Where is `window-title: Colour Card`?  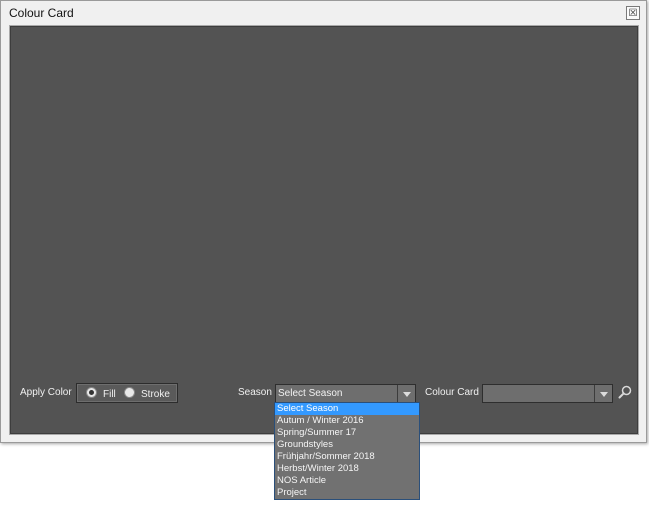
window-title: Colour Card is located at coordinates (41, 13).